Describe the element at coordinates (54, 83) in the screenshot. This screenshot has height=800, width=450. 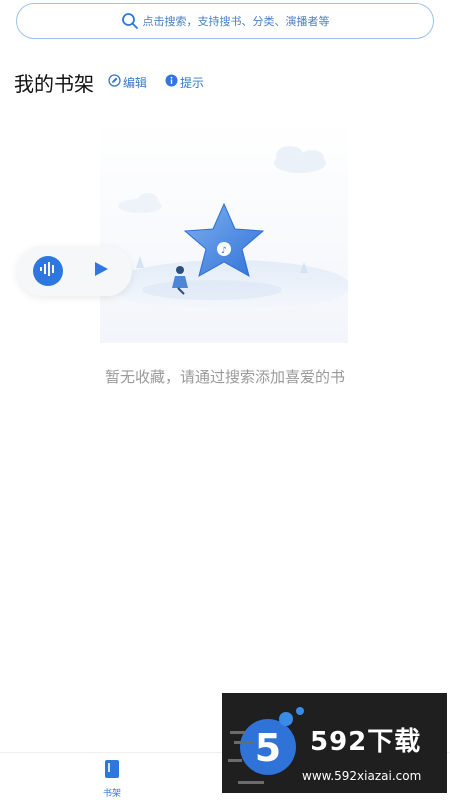
I see `page-title: 我的书架` at that location.